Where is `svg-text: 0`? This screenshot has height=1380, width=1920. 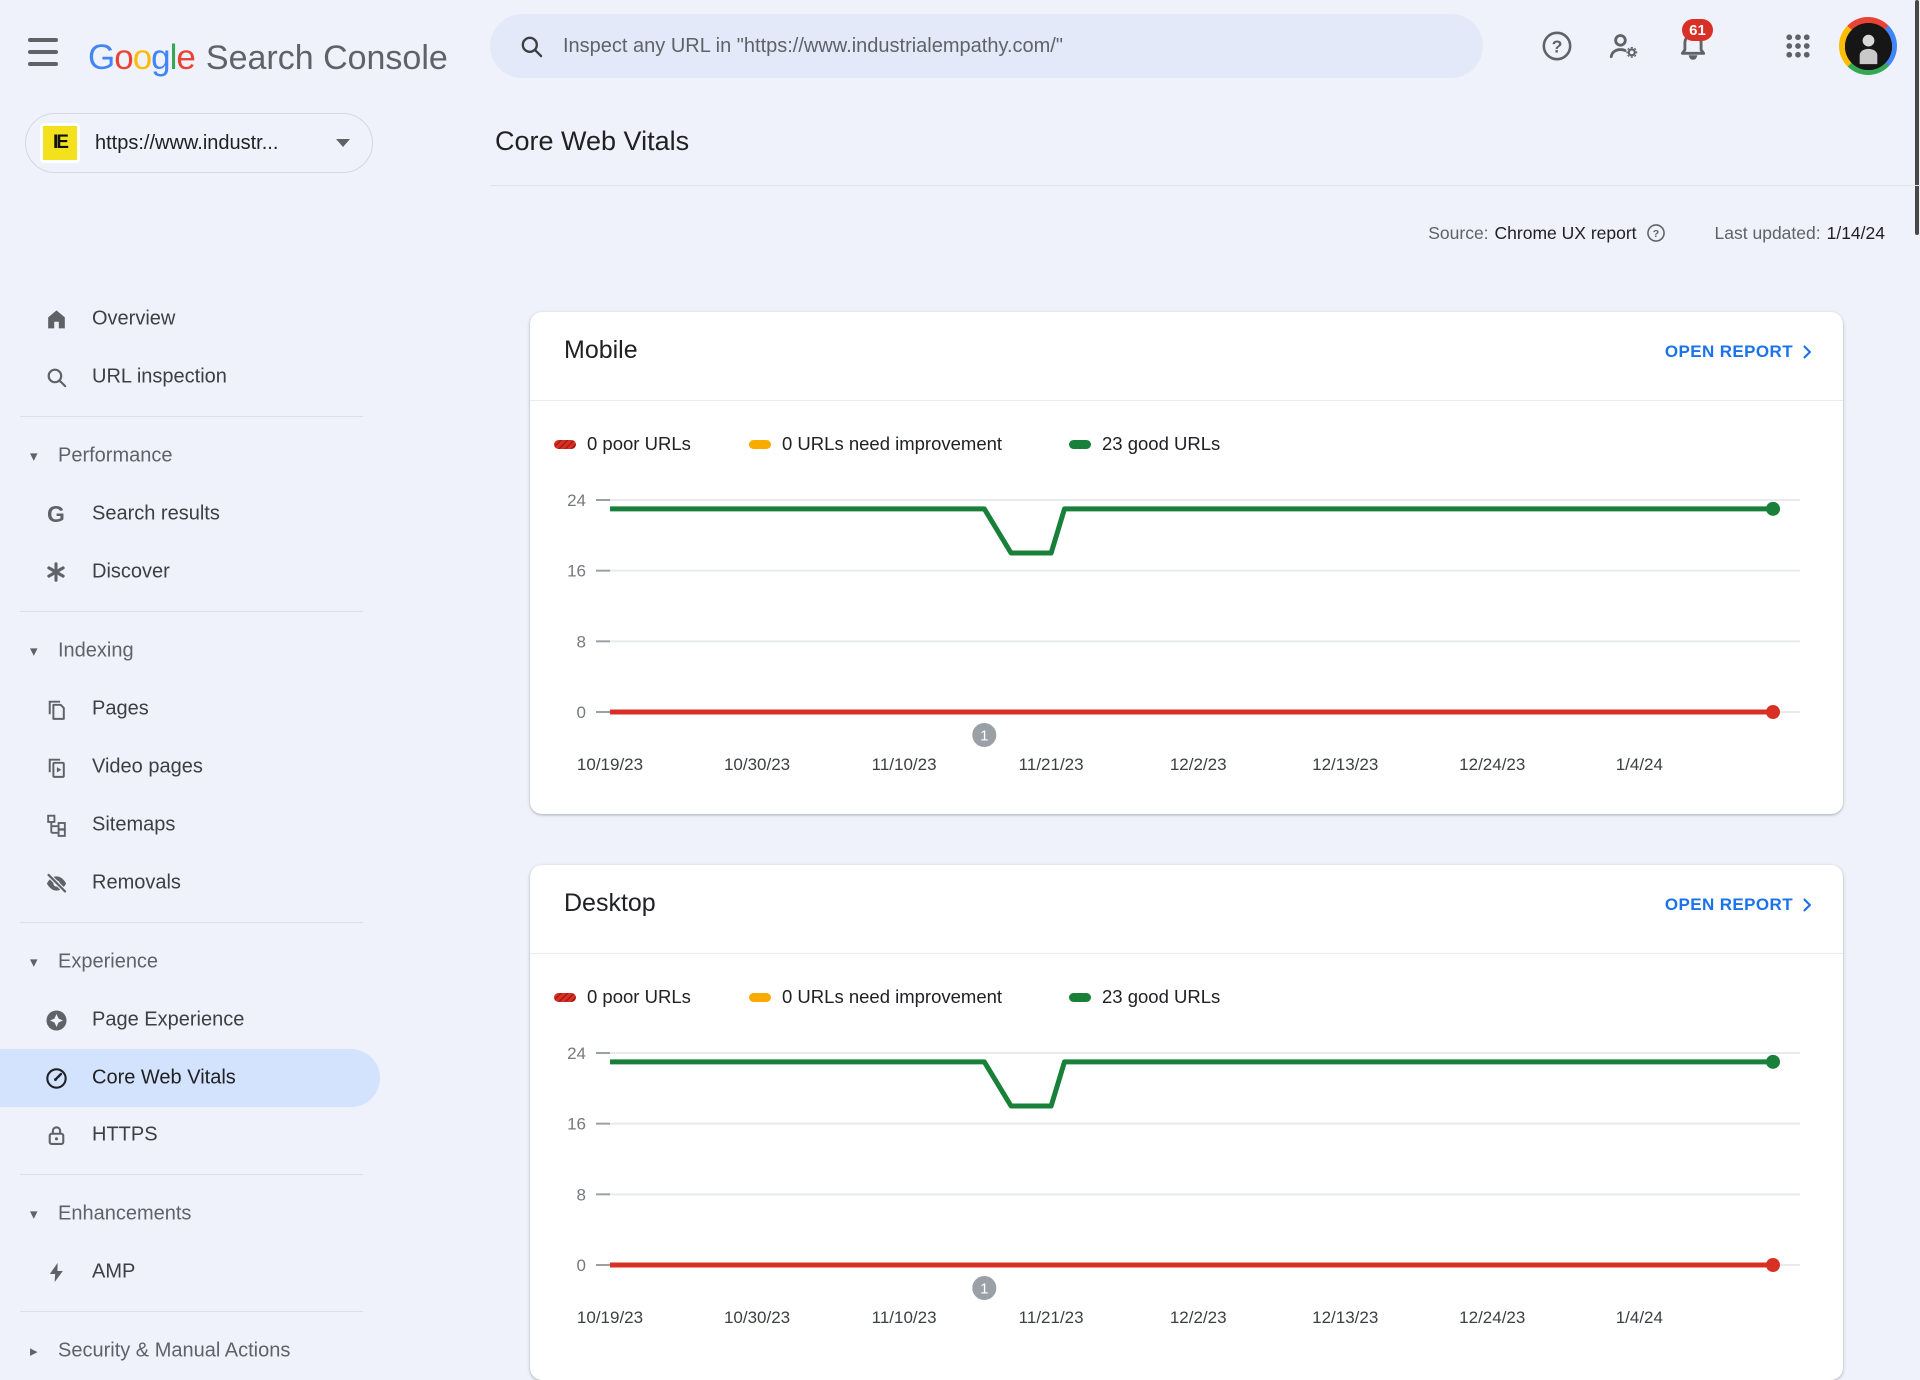 svg-text: 0 is located at coordinates (581, 1265).